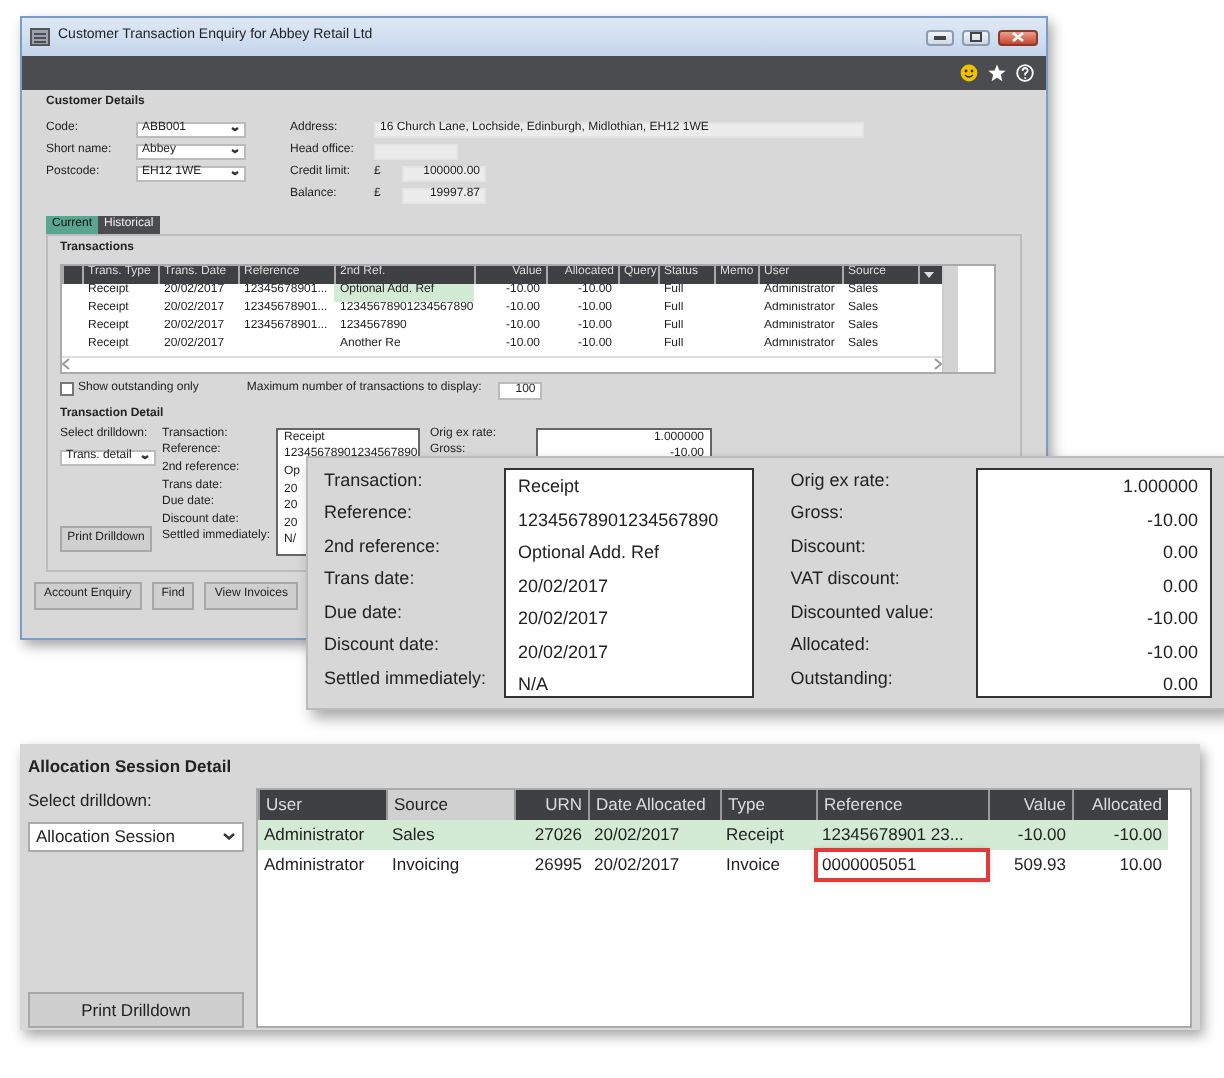 The image size is (1224, 1078). I want to click on scroll-left-icon, so click(66, 364).